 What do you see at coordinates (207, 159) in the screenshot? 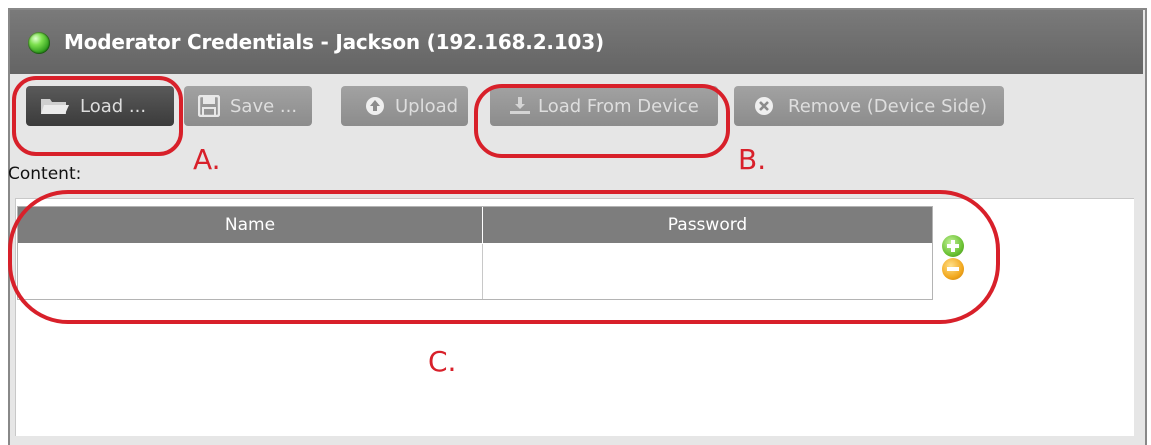
I see `annotation-label-a: A.` at bounding box center [207, 159].